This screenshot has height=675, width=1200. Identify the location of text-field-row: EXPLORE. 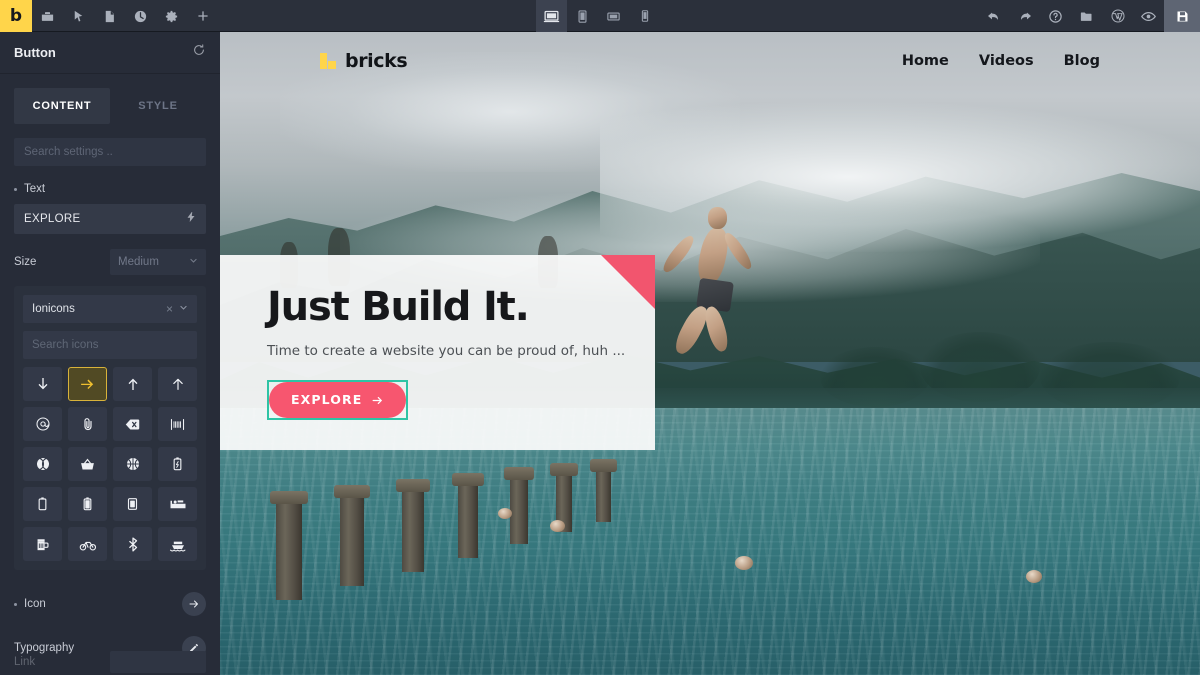
(110, 216).